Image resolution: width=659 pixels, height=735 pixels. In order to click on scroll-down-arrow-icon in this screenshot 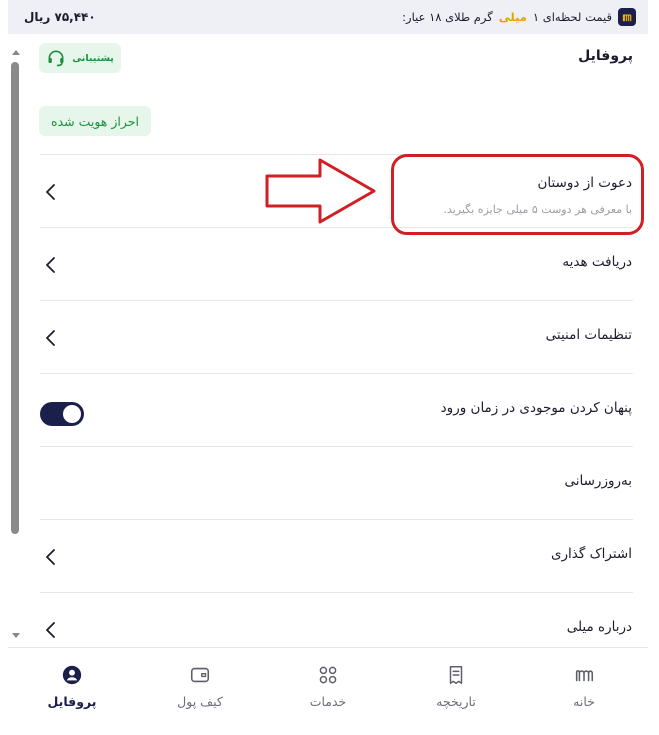, I will do `click(16, 635)`.